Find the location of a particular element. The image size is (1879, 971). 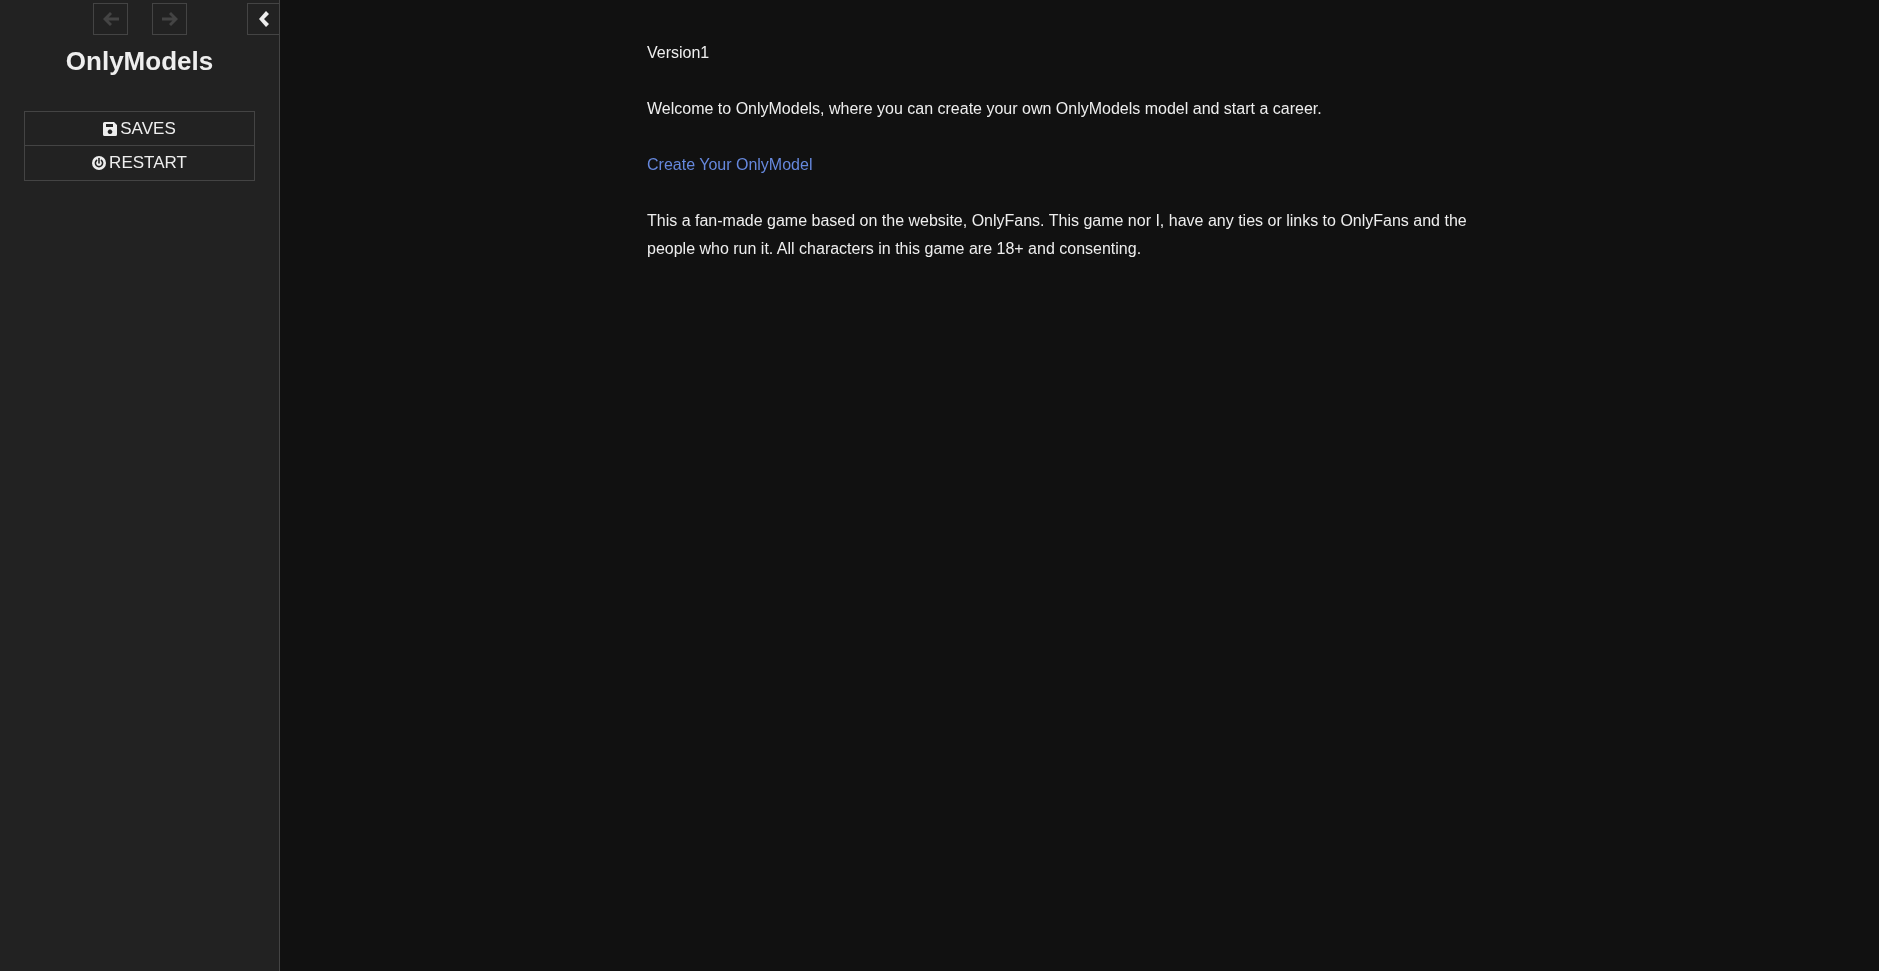

collapse-sidebar-button is located at coordinates (263, 19).